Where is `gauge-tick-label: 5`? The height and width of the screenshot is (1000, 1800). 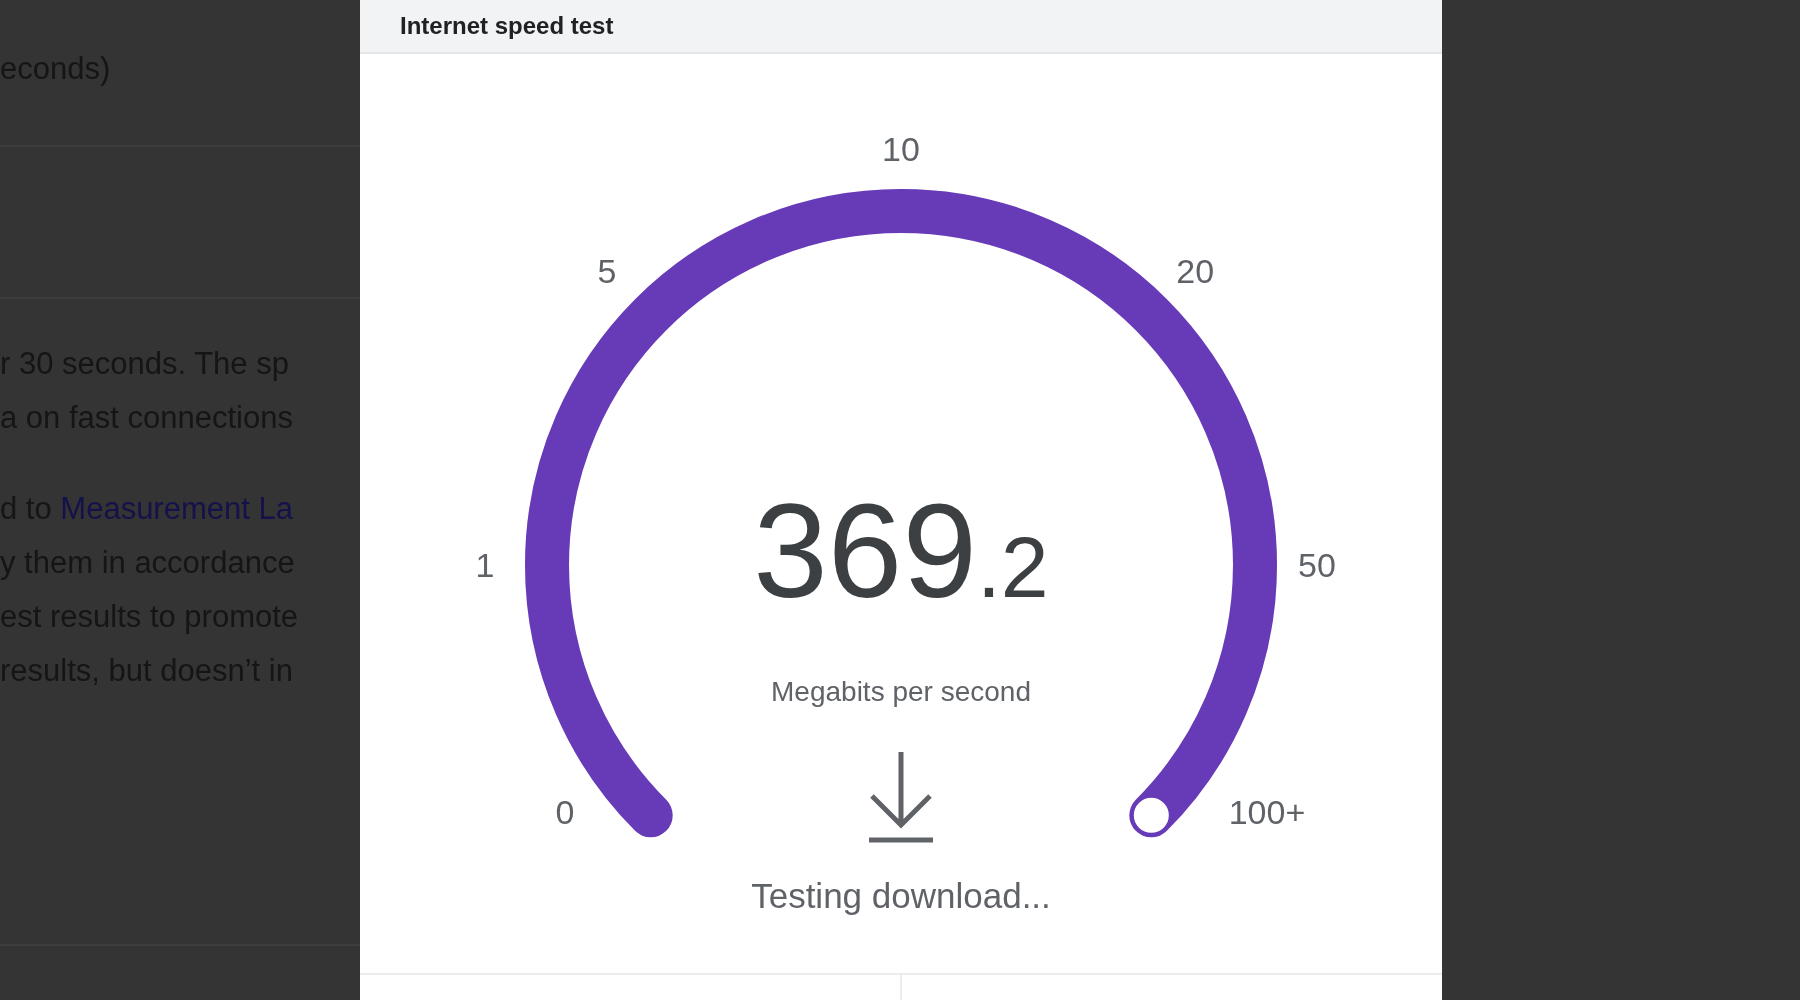 gauge-tick-label: 5 is located at coordinates (607, 270).